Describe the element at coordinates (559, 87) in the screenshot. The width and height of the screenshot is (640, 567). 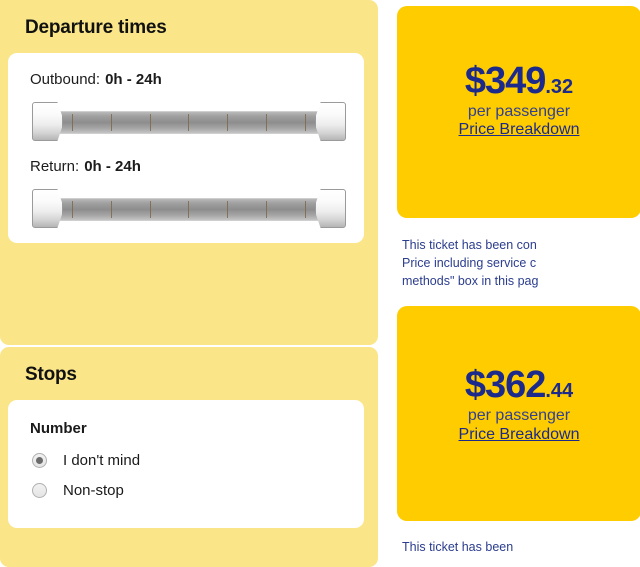
I see `result-price-cents: .32` at that location.